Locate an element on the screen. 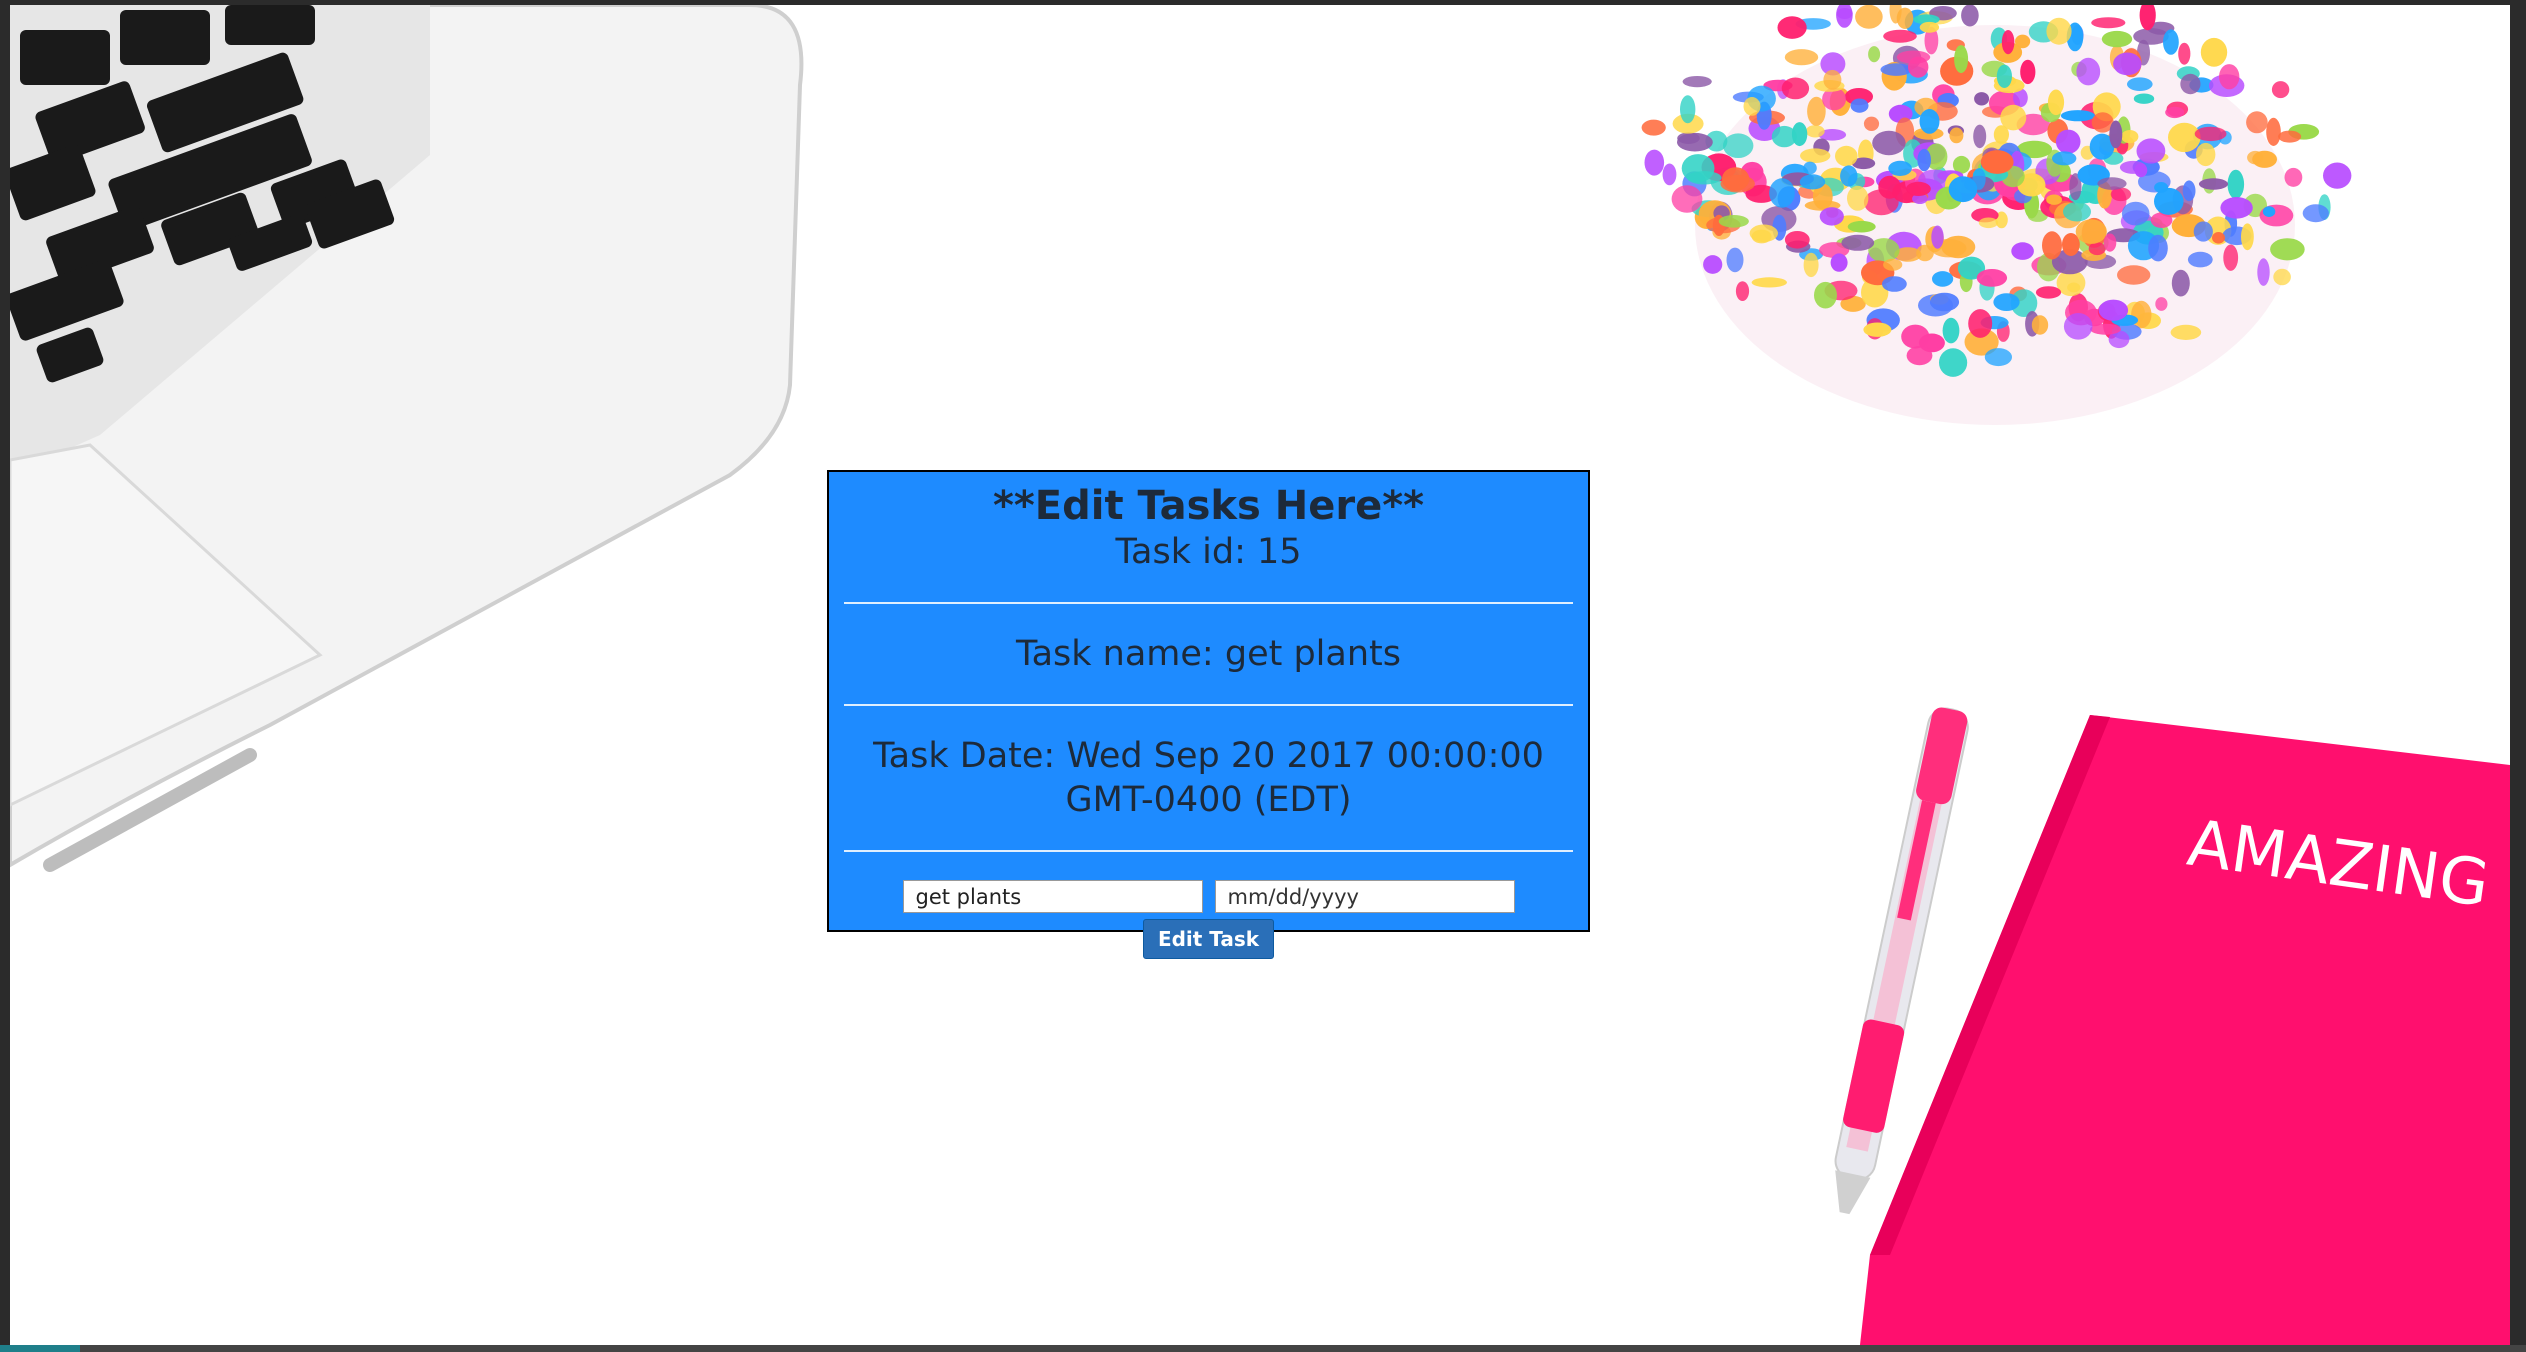 The height and width of the screenshot is (1352, 2526). confetti-image is located at coordinates (1996, 215).